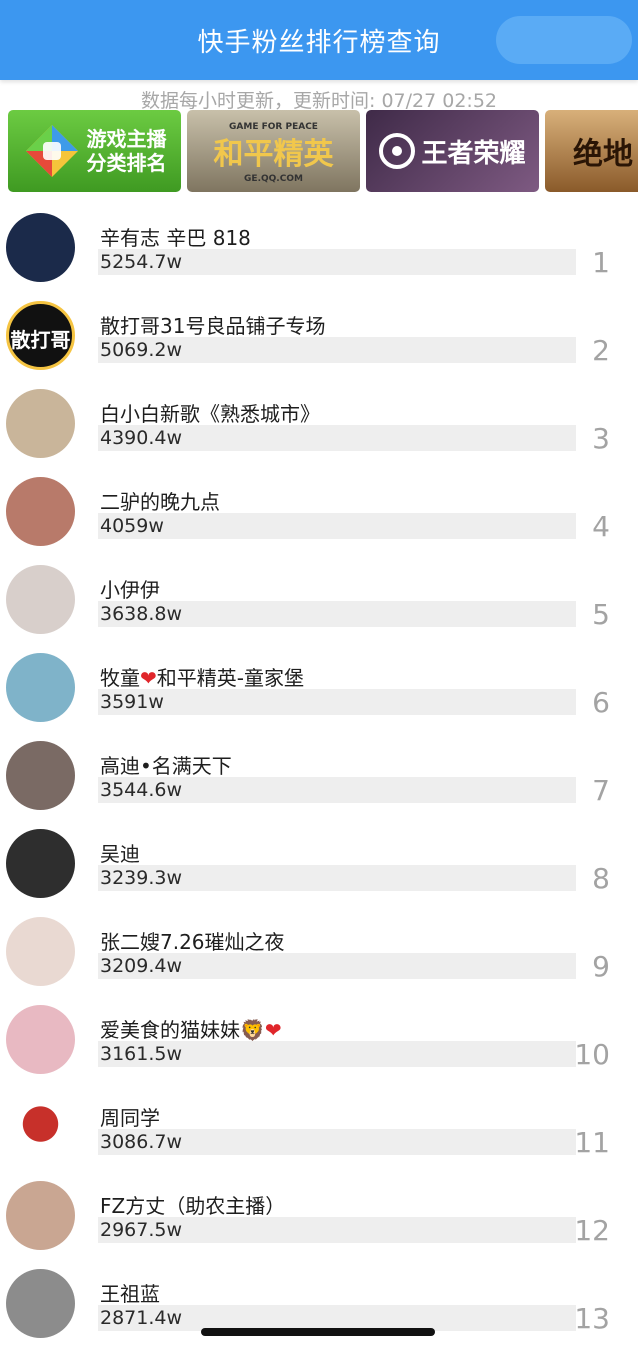 The image size is (638, 1346). I want to click on streamer-name: 吴迪, so click(120, 854).